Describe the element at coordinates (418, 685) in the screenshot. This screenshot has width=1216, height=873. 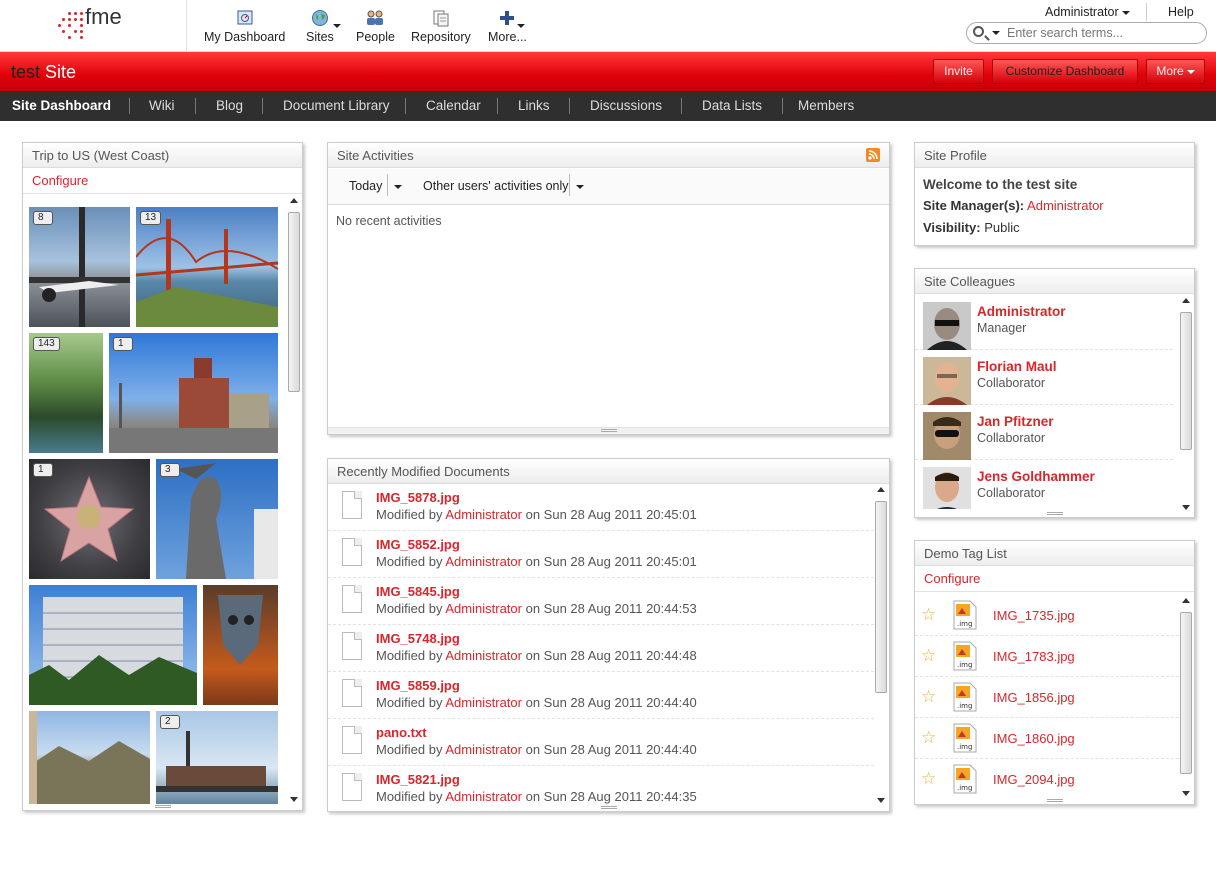
I see `document-name: IMG_5859.jpg` at that location.